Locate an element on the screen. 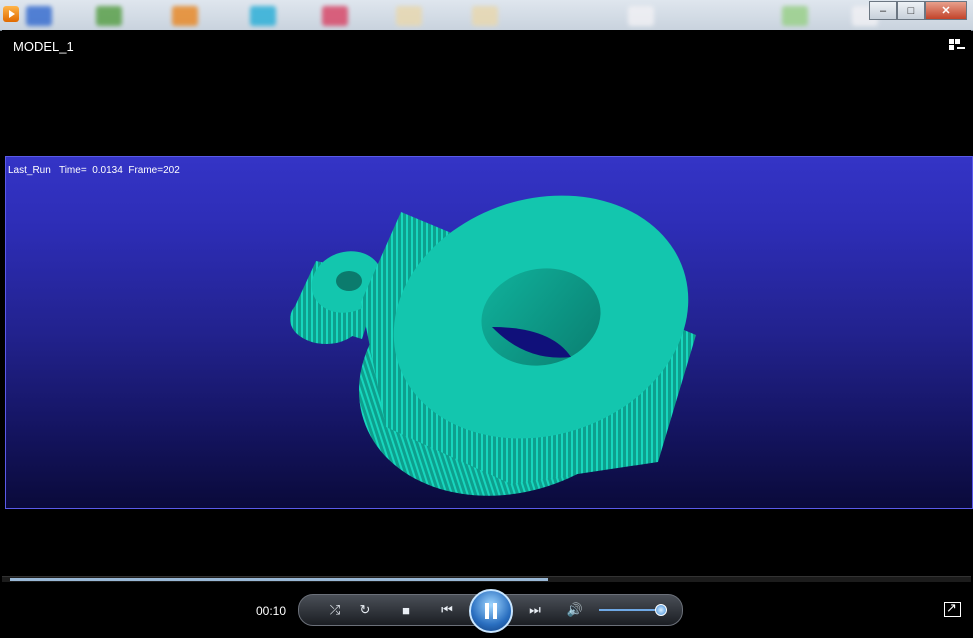  maximize-button: □ is located at coordinates (911, 10).